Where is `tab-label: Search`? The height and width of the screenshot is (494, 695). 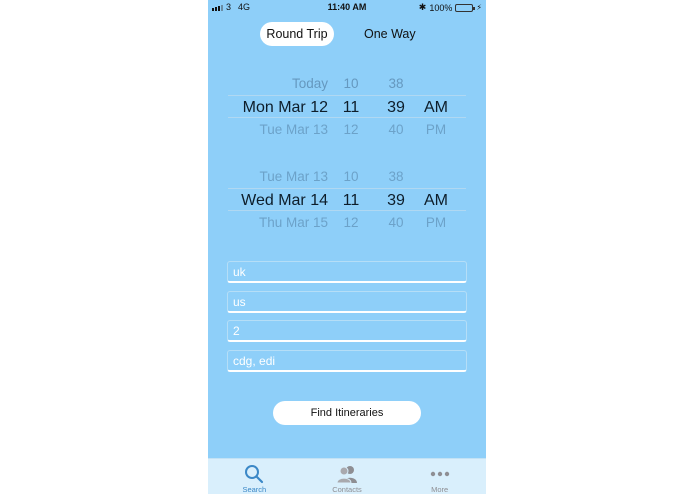
tab-label: Search is located at coordinates (254, 489).